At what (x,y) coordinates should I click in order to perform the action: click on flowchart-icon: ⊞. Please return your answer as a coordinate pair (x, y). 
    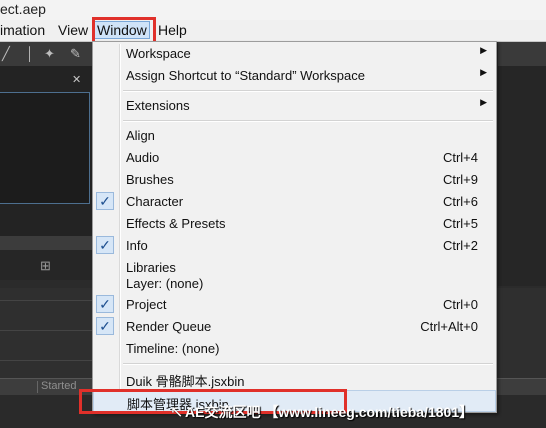
    Looking at the image, I should click on (45, 266).